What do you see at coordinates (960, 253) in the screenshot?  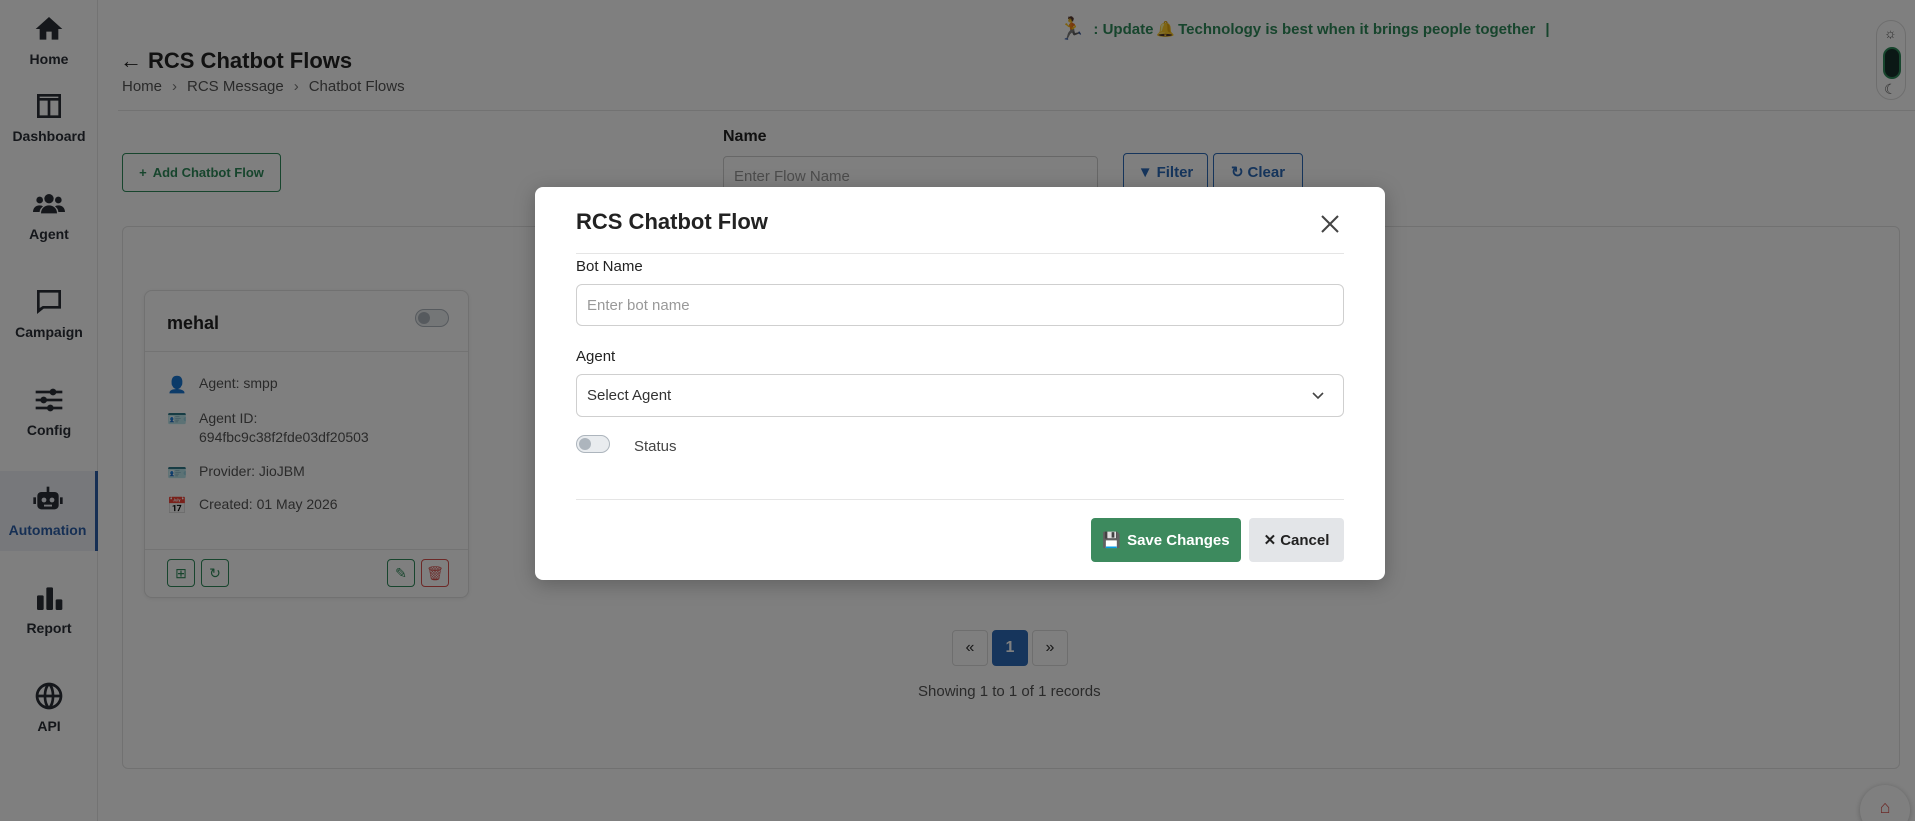 I see `modal-header-divider` at bounding box center [960, 253].